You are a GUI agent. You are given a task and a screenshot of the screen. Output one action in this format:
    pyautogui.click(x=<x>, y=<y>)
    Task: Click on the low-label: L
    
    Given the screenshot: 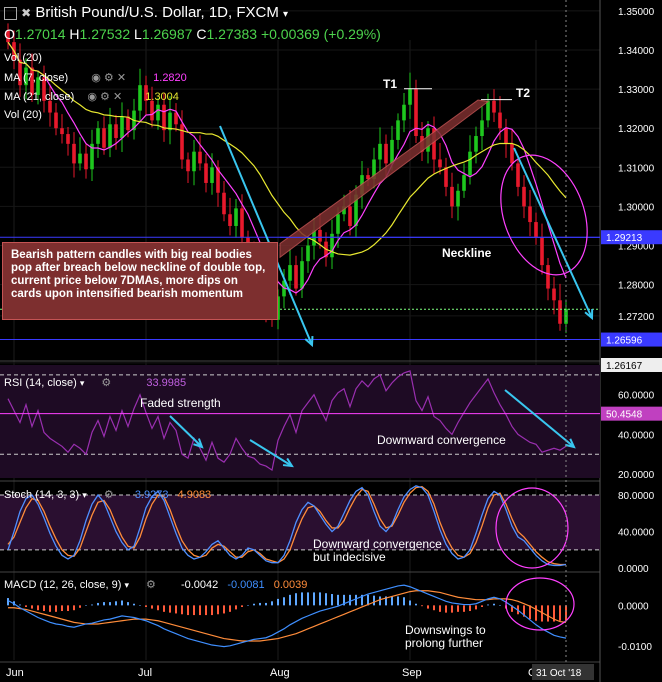 What is the action you would take?
    pyautogui.click(x=138, y=34)
    